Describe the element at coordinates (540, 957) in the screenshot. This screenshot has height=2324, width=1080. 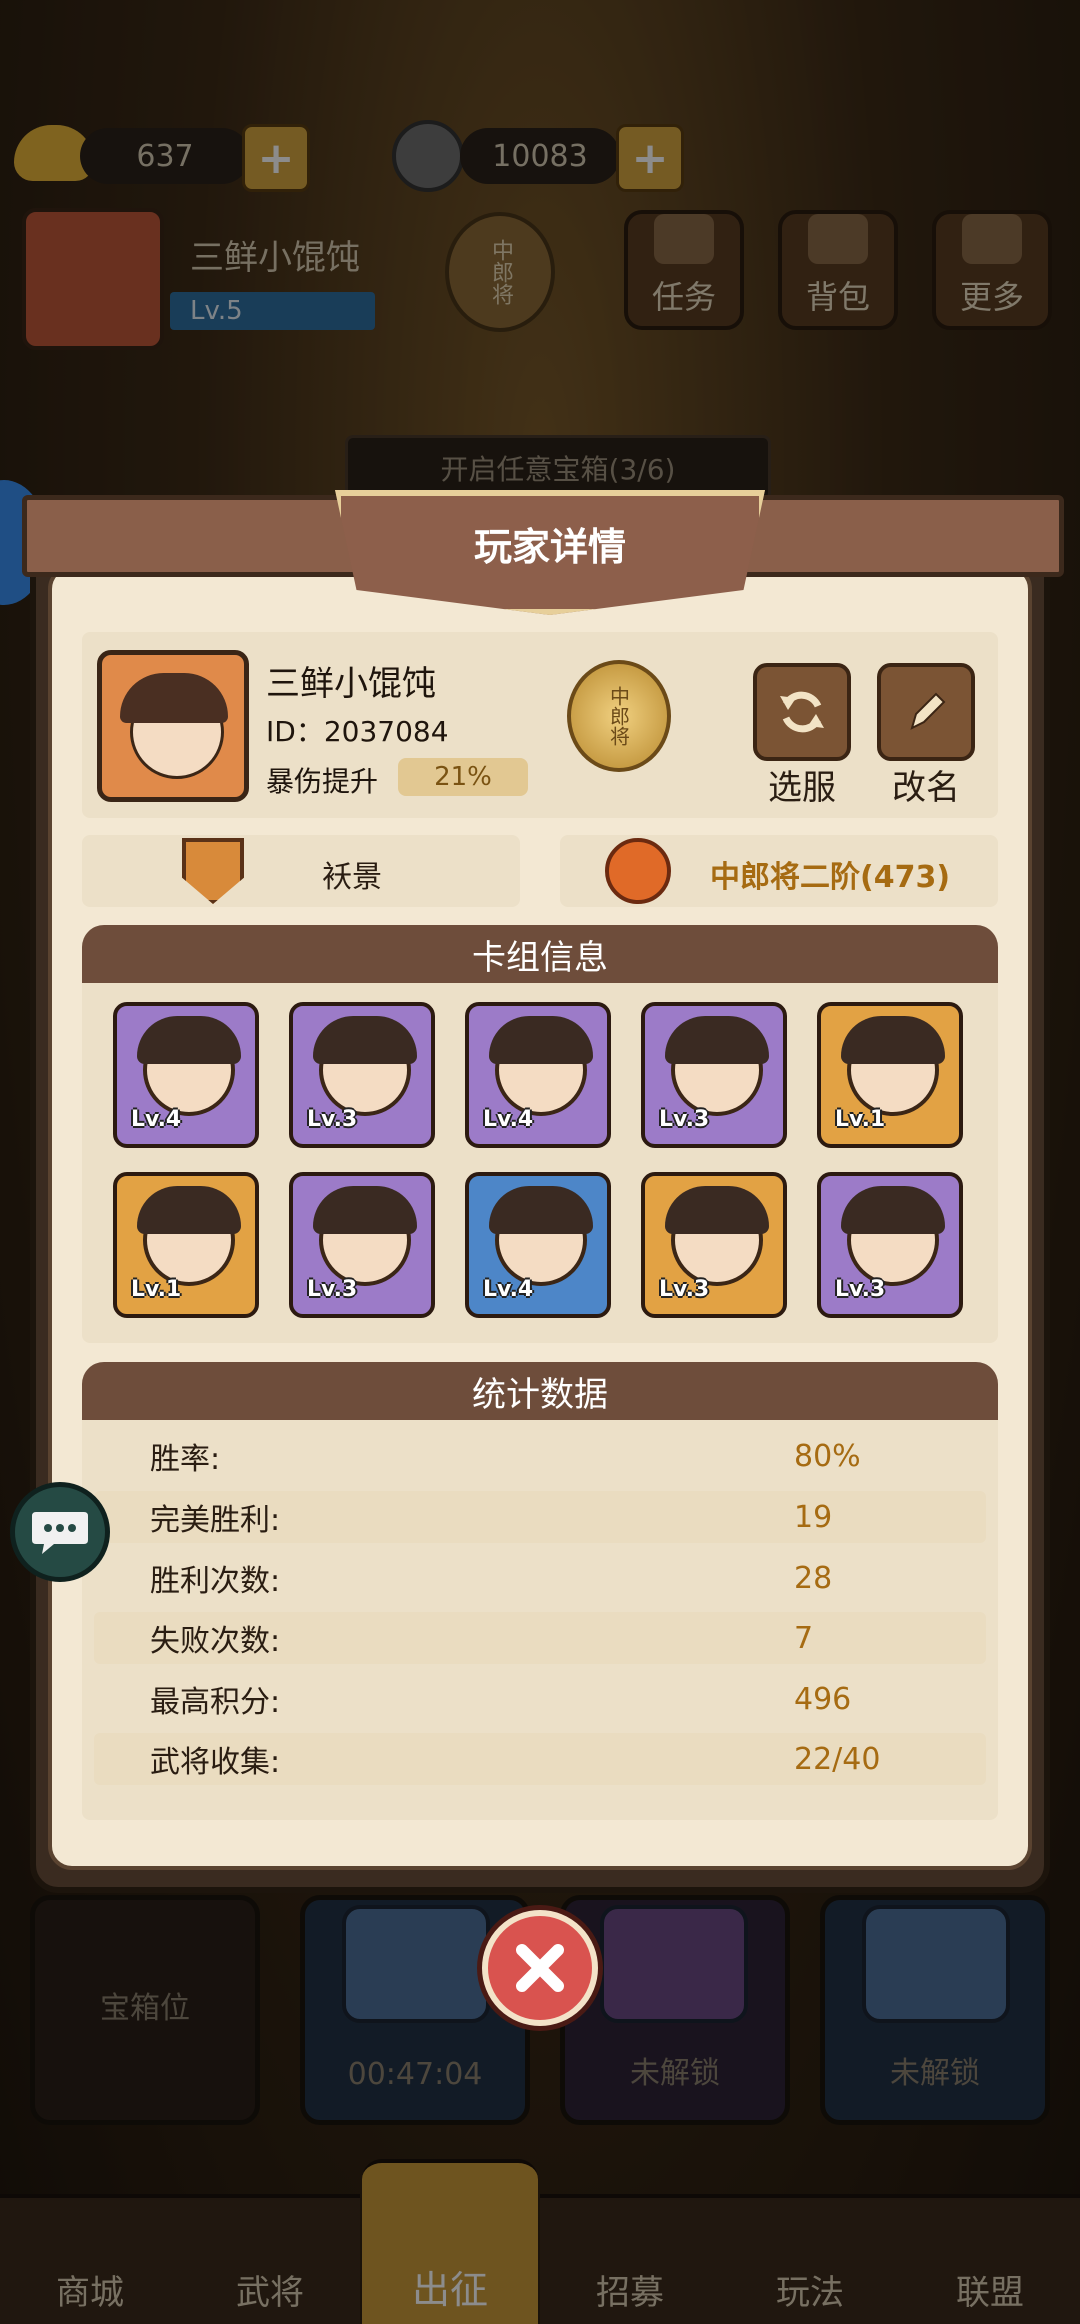
I see `deck-title: 卡组信息` at that location.